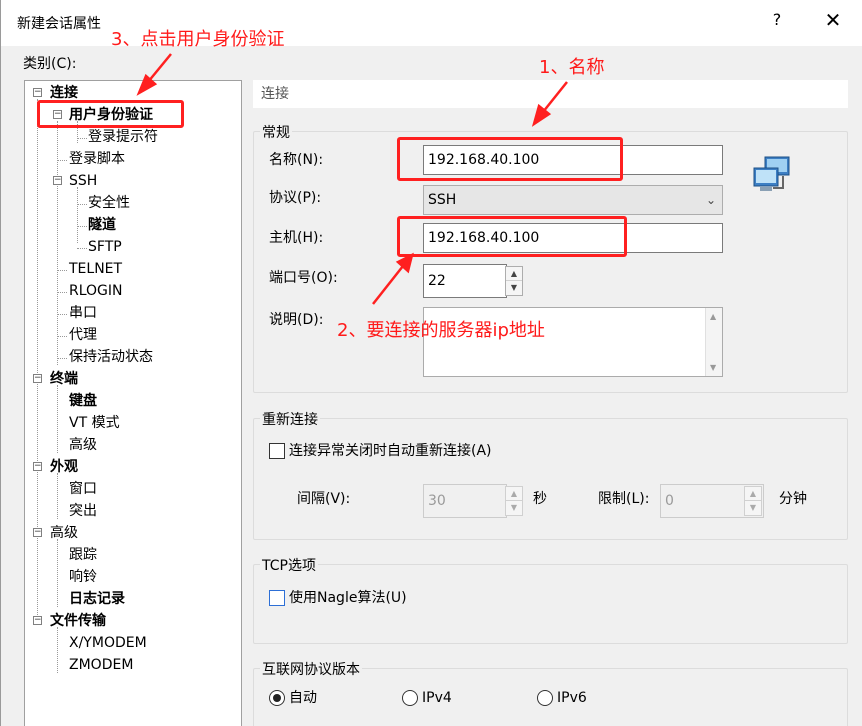 Image resolution: width=862 pixels, height=726 pixels. I want to click on description-label: 说明(D):, so click(296, 320).